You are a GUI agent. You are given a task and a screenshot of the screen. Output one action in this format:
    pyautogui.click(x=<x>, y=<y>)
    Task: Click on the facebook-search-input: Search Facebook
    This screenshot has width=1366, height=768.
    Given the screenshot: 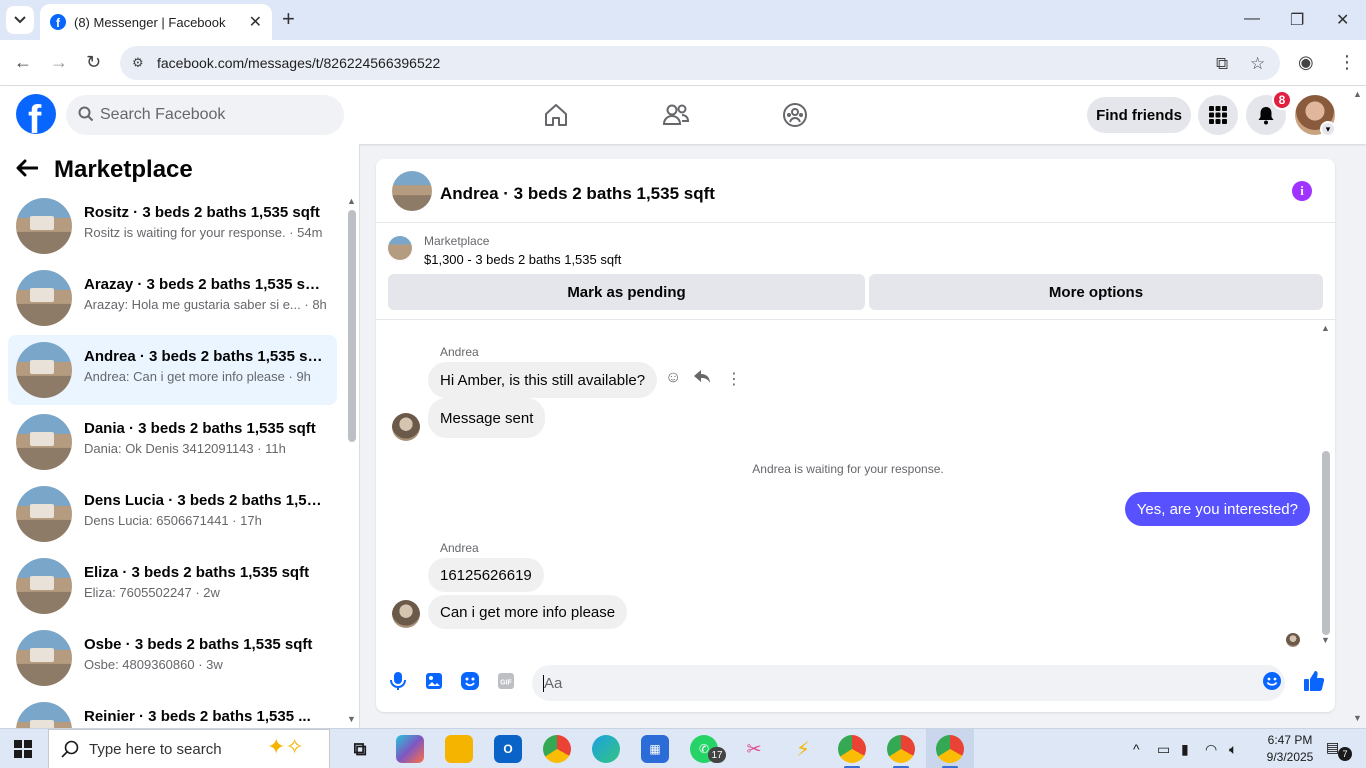 What is the action you would take?
    pyautogui.click(x=205, y=115)
    